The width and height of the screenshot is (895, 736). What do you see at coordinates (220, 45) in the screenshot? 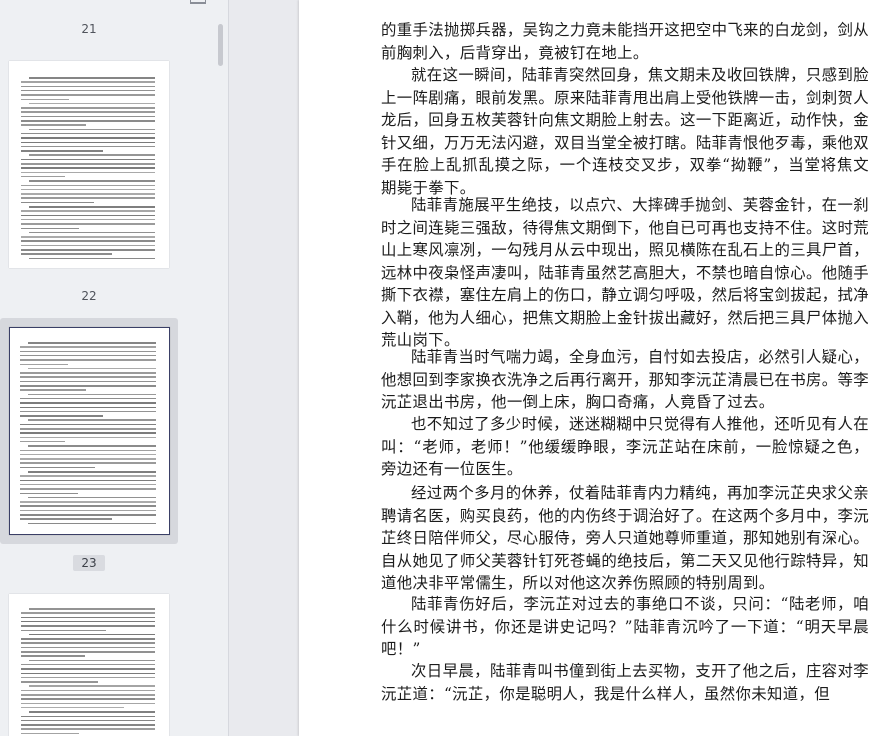
I see `sidebar-scrollbar-thumb` at bounding box center [220, 45].